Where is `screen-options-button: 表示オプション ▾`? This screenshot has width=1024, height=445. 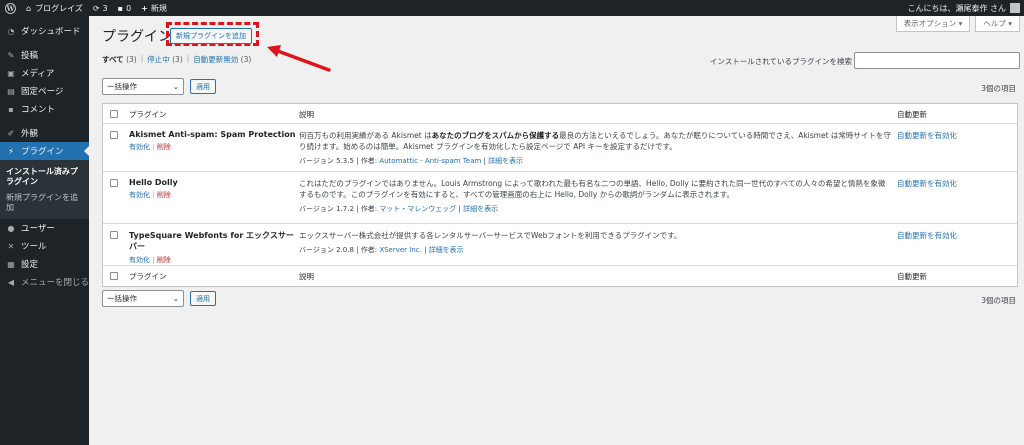 screen-options-button: 表示オプション ▾ is located at coordinates (933, 24).